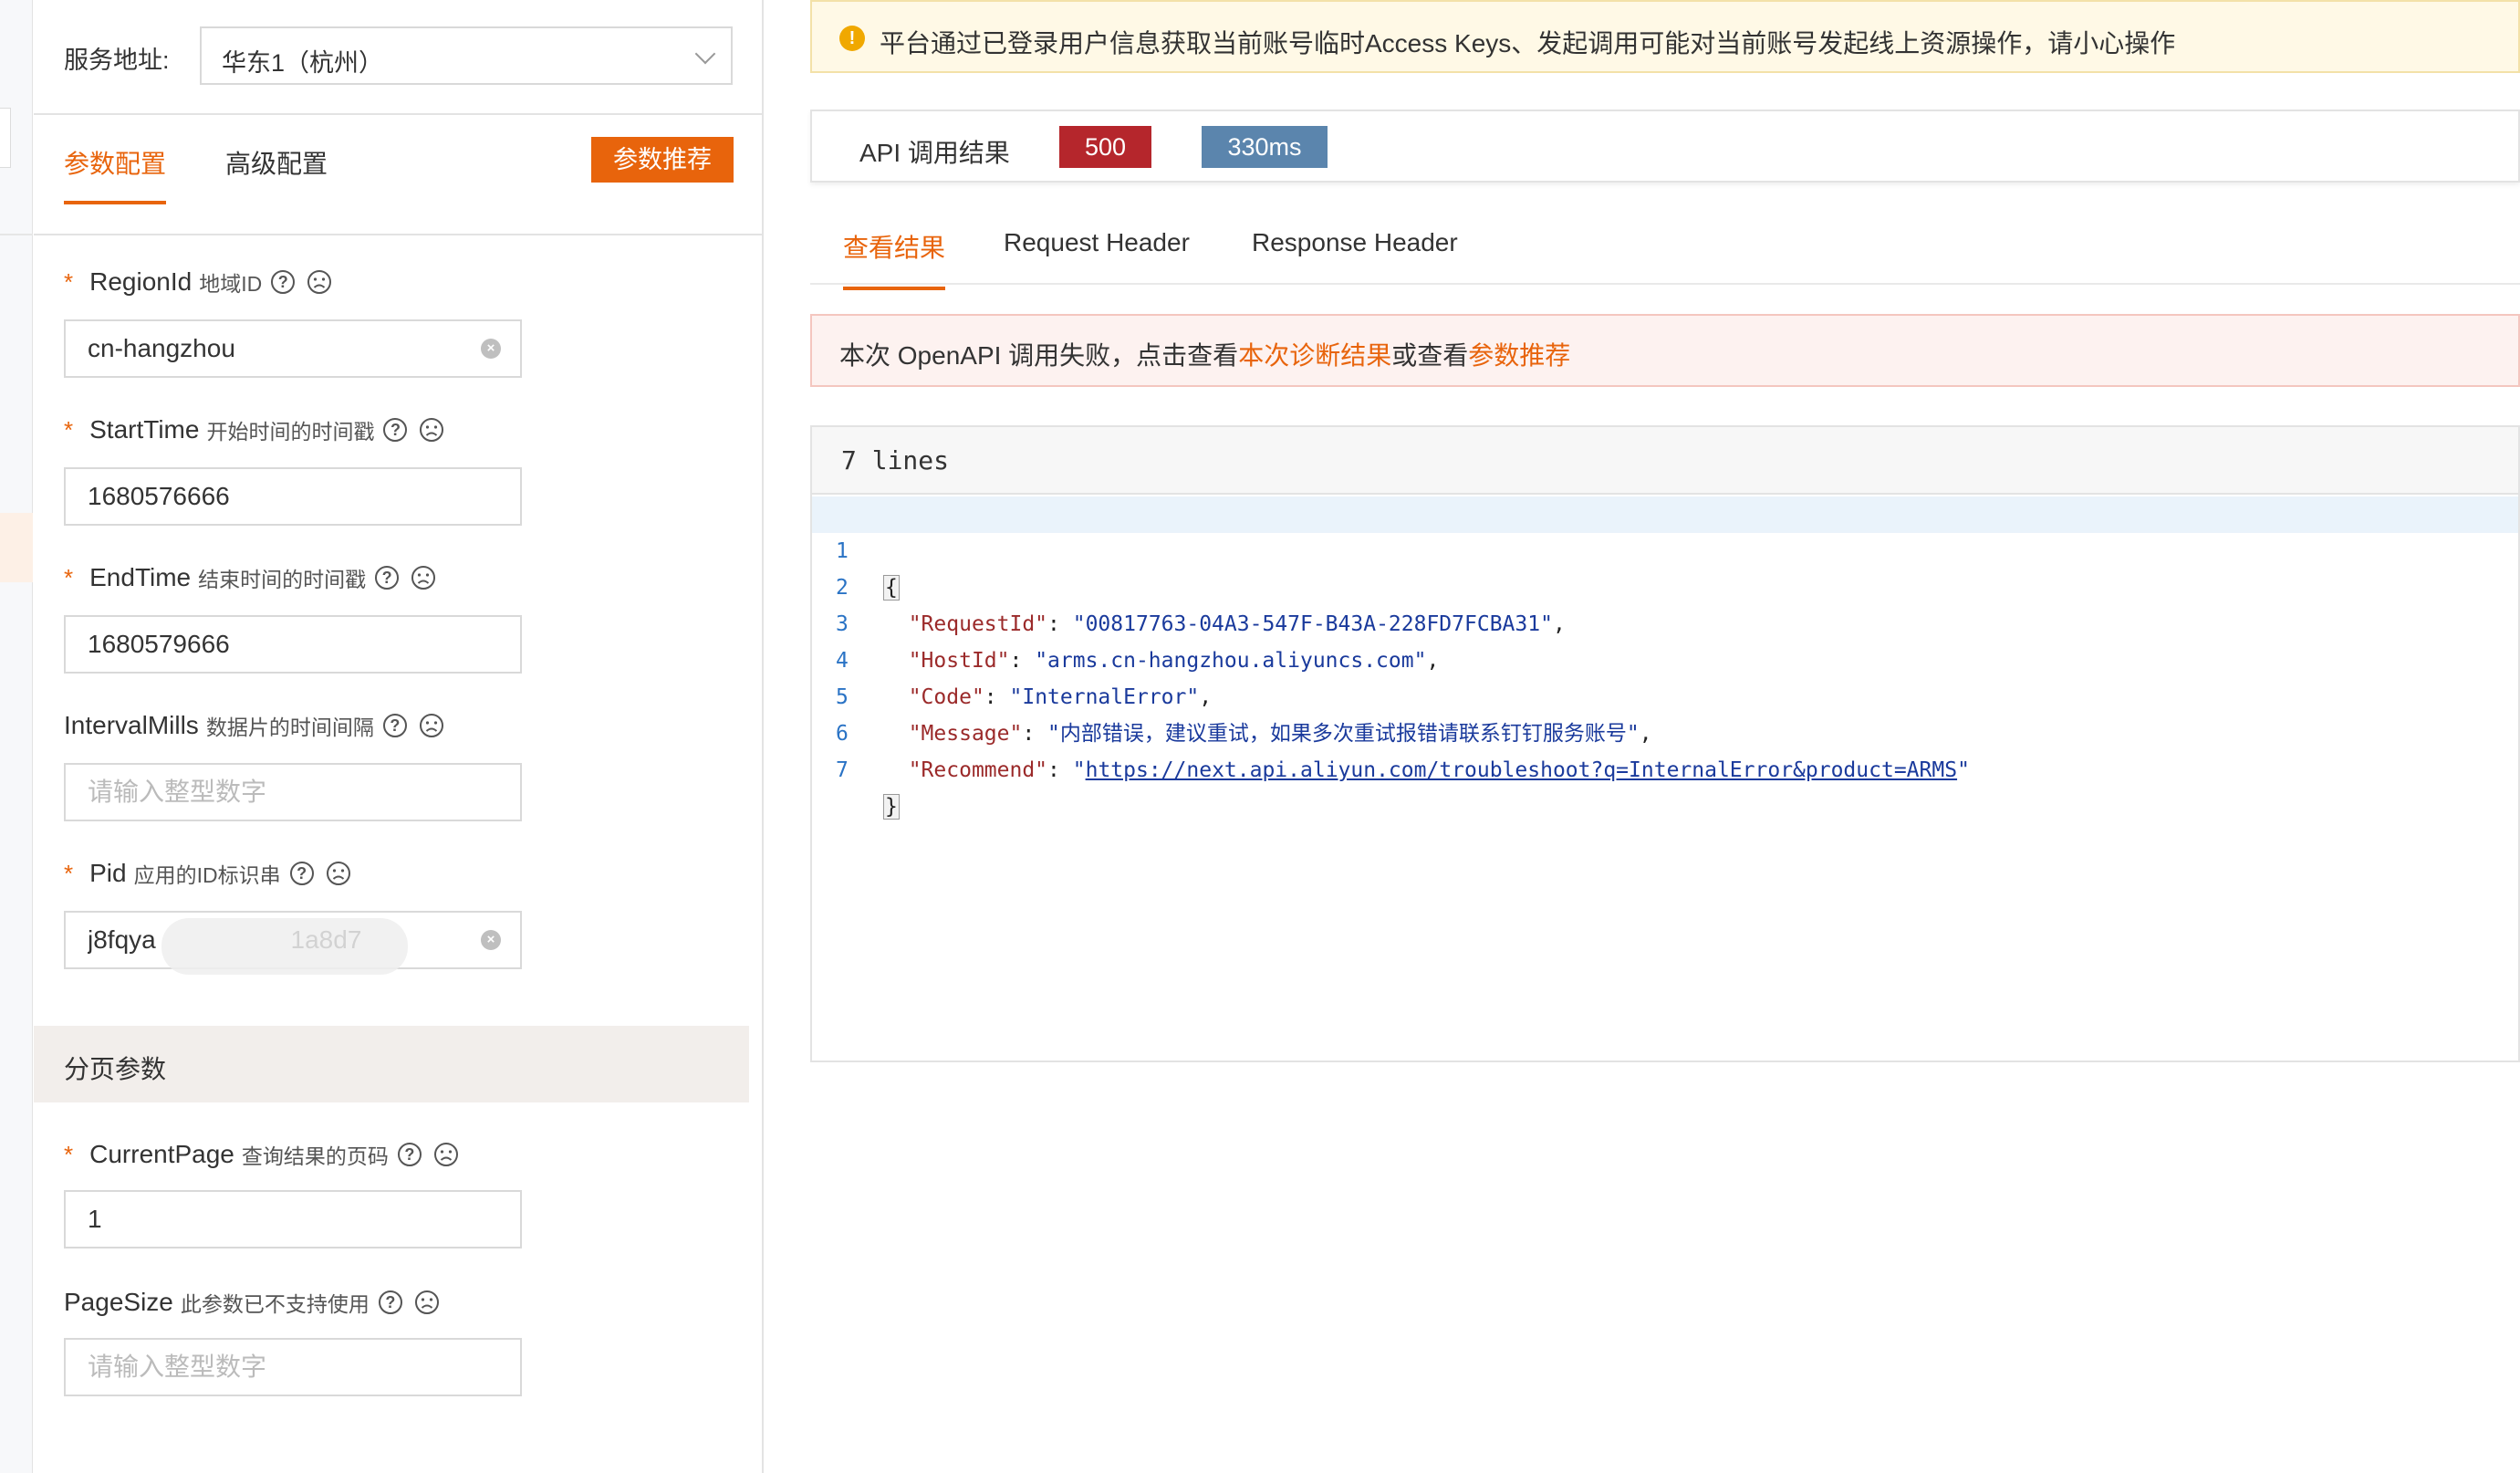 The image size is (2520, 1473). I want to click on section-title: 分页参数, so click(116, 1069).